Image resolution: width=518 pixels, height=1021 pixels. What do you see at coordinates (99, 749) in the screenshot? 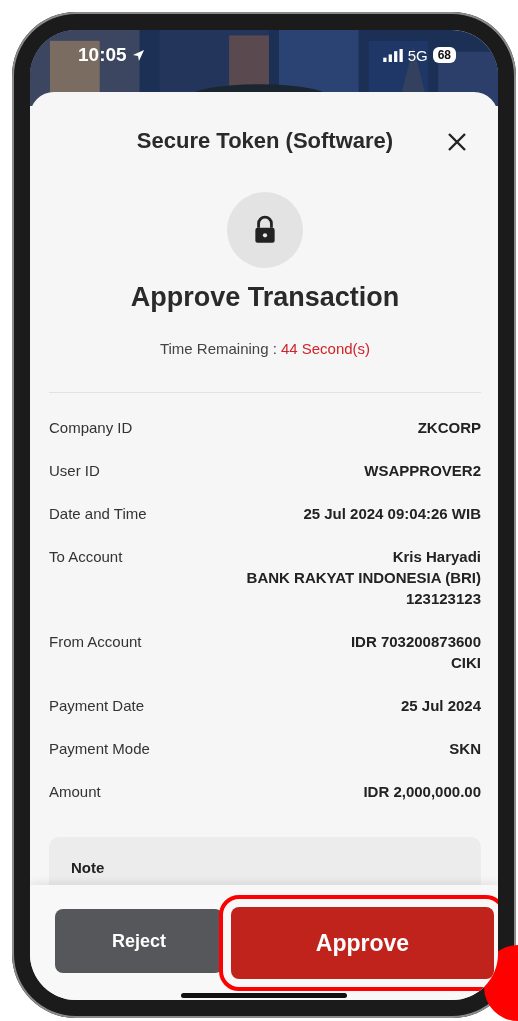
I see `detail-label: Payment Mode` at bounding box center [99, 749].